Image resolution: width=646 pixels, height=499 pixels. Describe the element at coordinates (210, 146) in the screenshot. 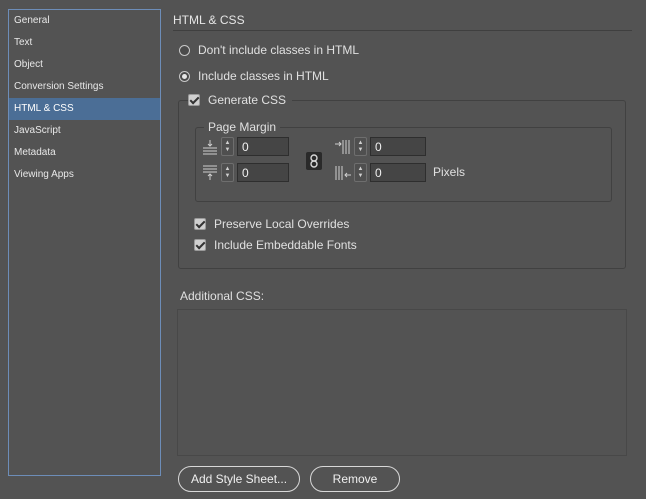

I see `margin-top-icon` at that location.